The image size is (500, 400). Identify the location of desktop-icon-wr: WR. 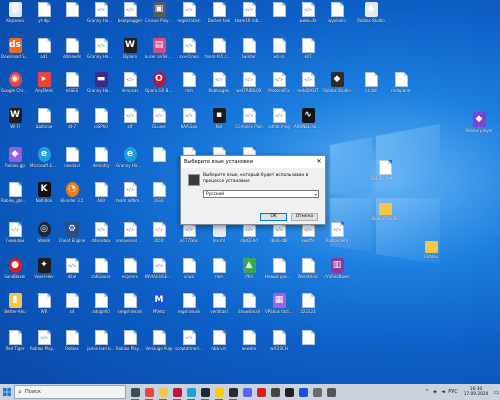
(44, 309).